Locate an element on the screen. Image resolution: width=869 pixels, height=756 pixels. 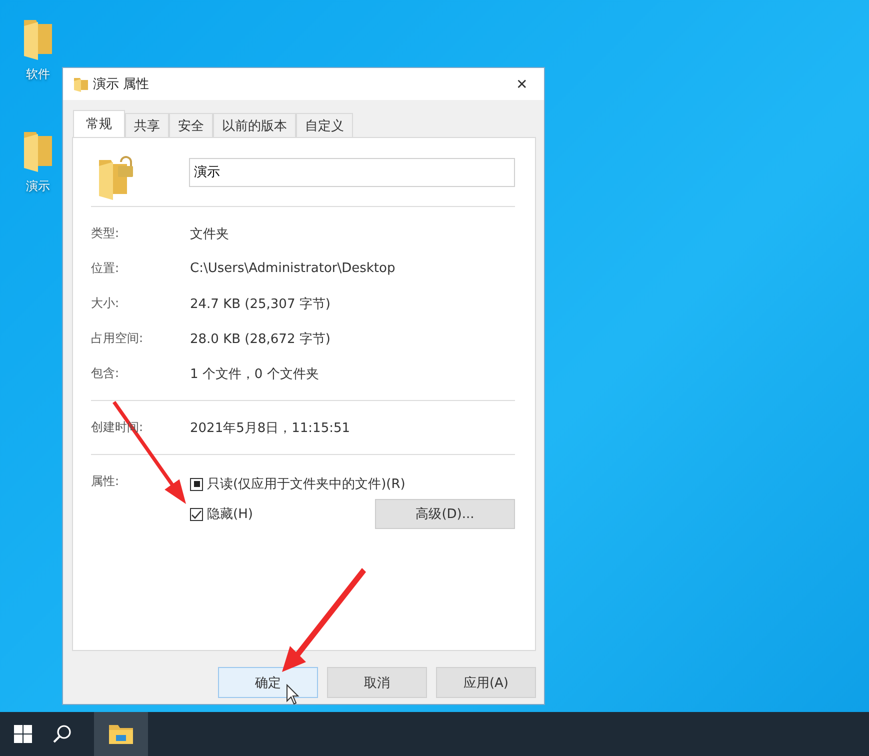
field-value: C:\Users\Administrator\Desktop is located at coordinates (293, 268).